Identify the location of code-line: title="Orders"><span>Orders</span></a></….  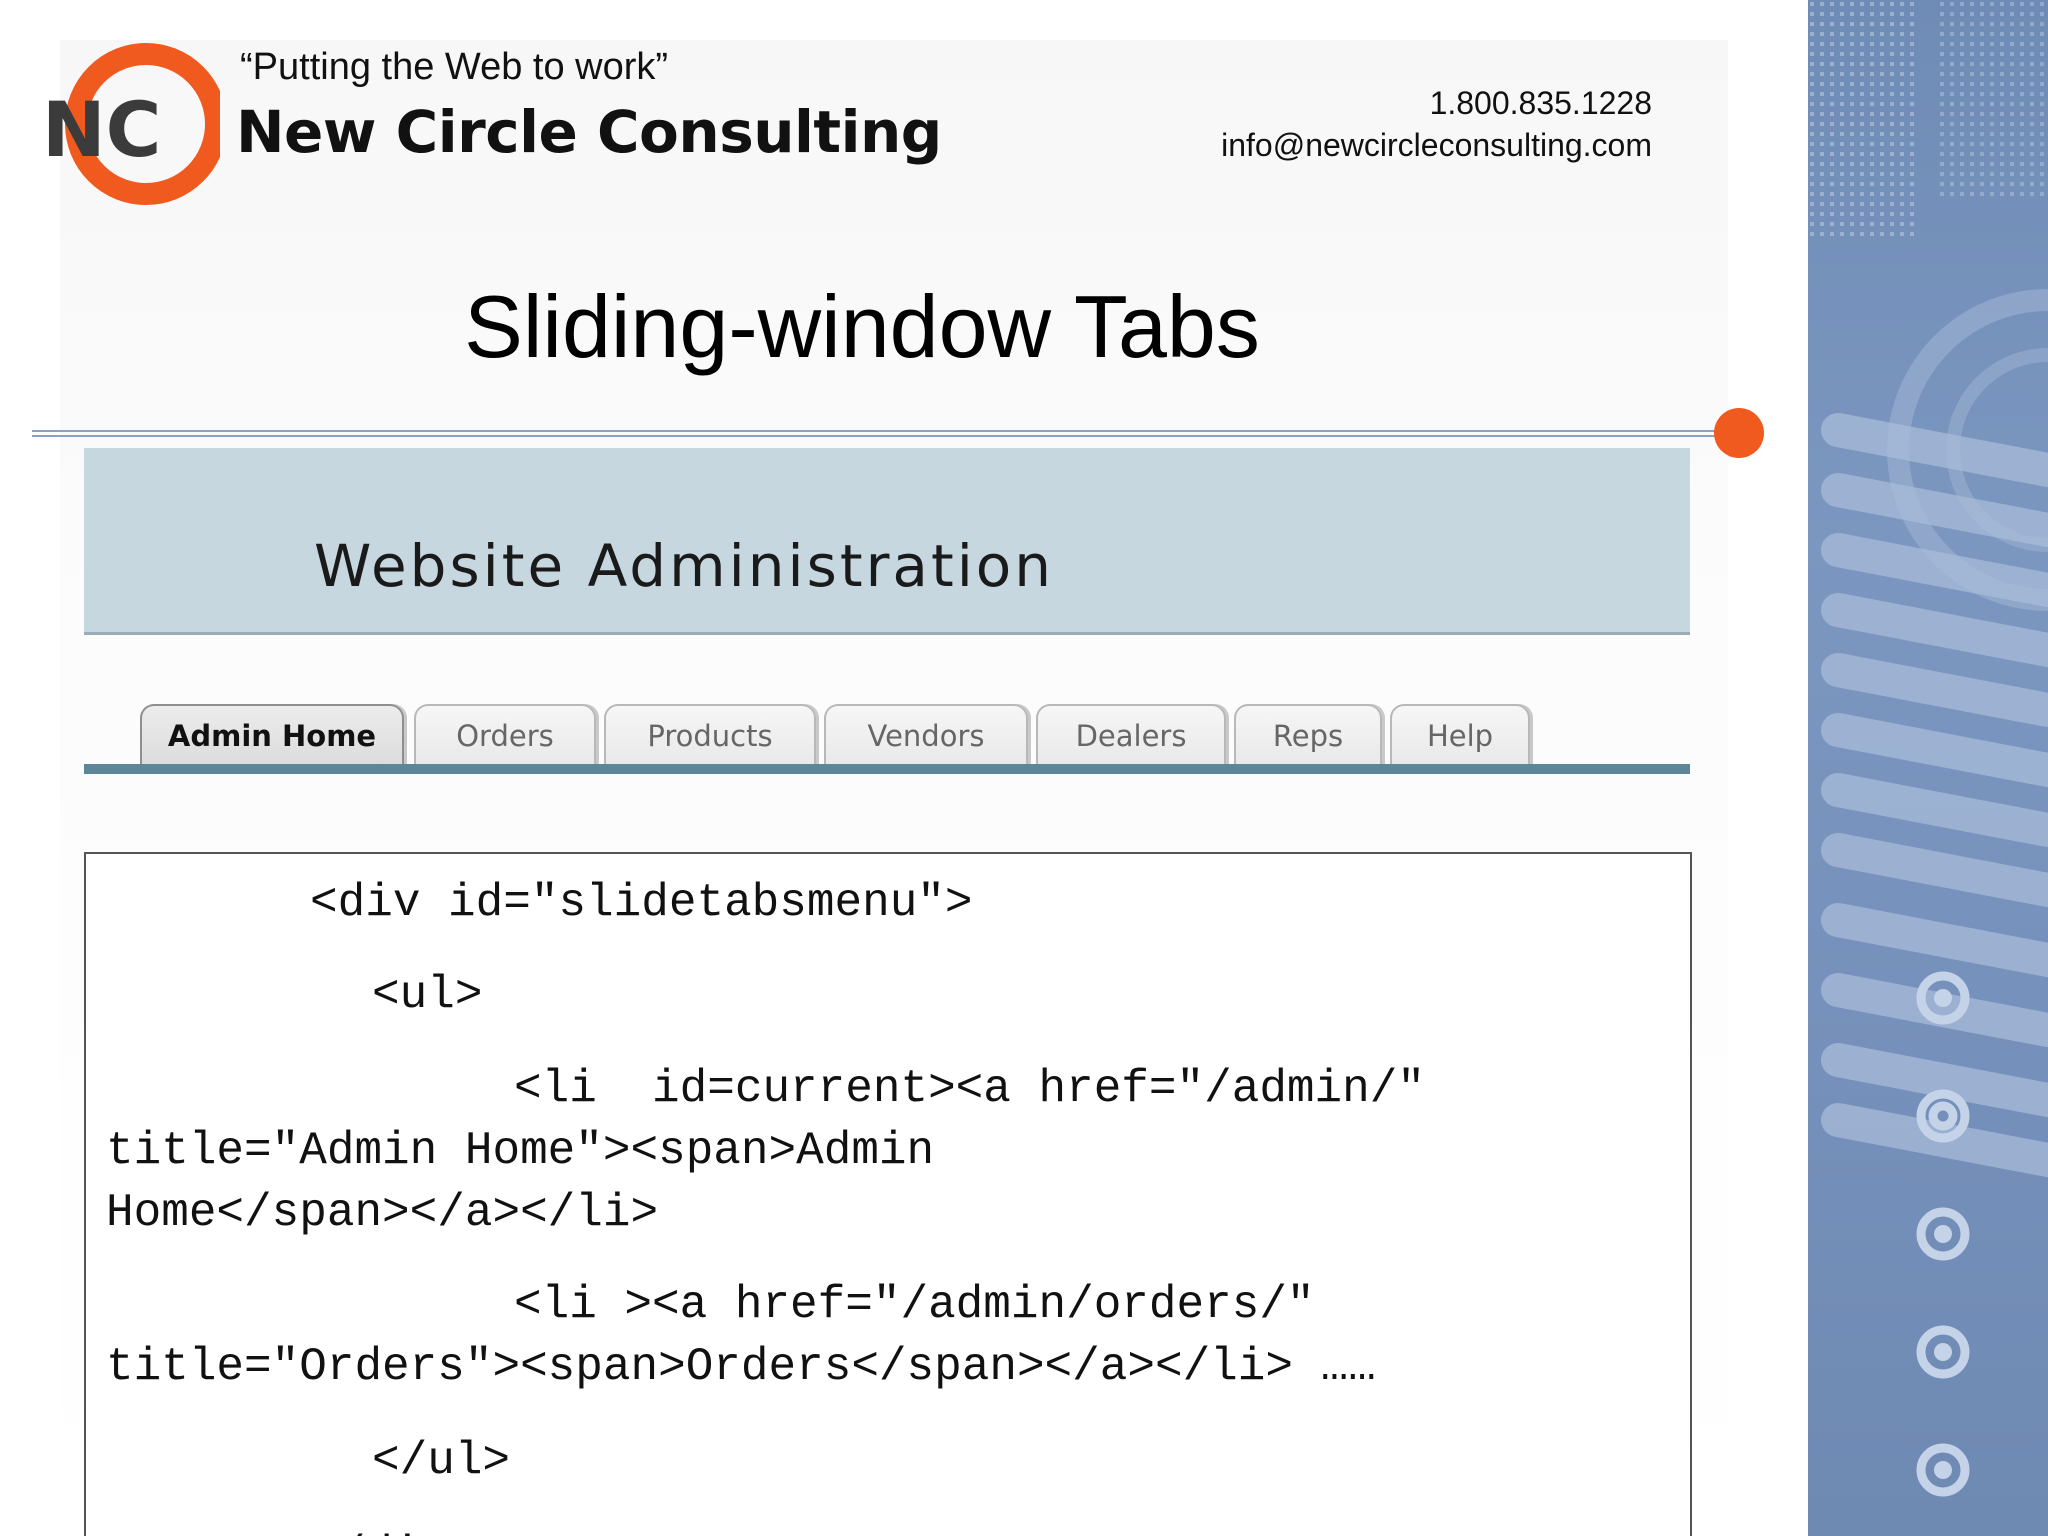
(741, 1367).